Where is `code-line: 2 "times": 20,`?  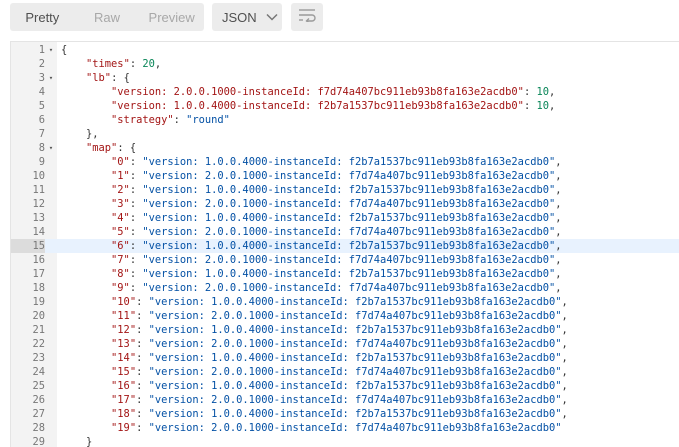 code-line: 2 "times": 20, is located at coordinates (345, 64).